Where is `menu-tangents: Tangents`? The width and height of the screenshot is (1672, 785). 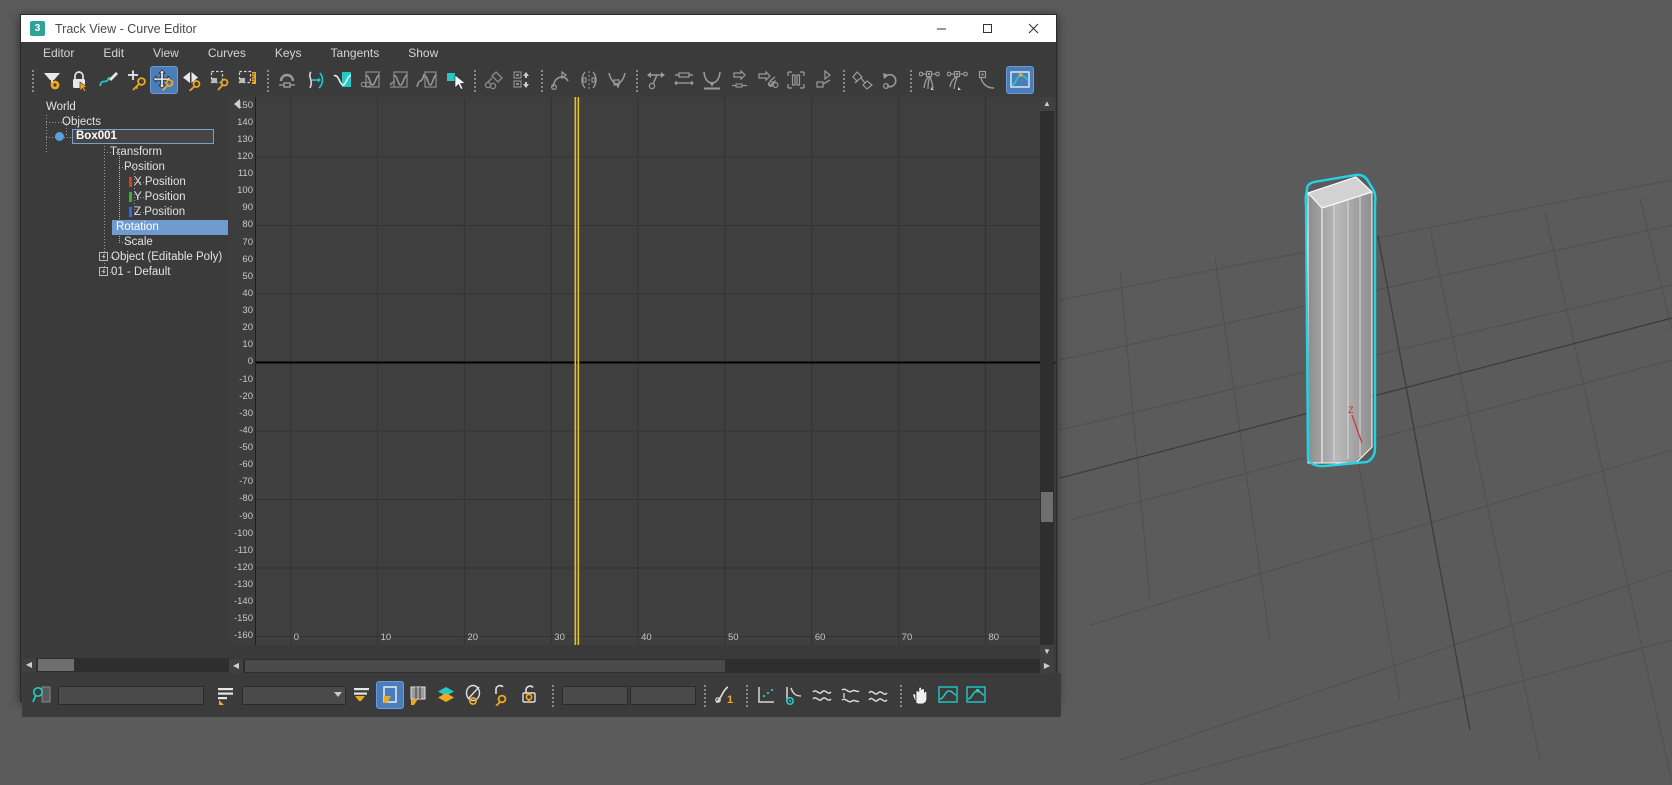 menu-tangents: Tangents is located at coordinates (355, 53).